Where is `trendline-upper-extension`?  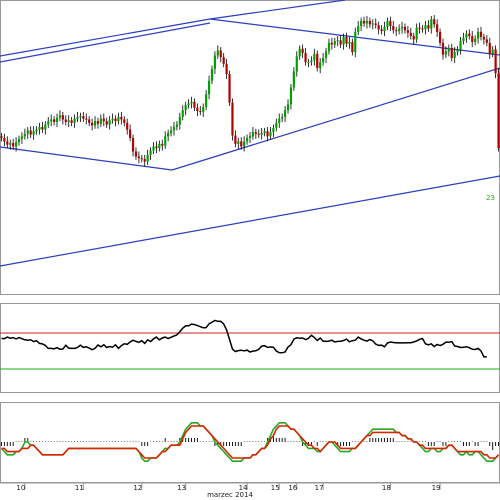
trendline-upper-extension is located at coordinates (277, 10).